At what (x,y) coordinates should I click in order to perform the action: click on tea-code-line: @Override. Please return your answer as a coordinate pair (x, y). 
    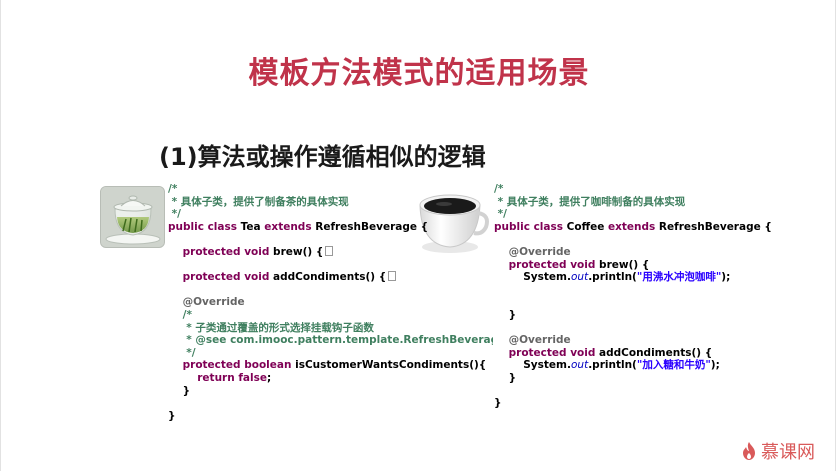
    Looking at the image, I should click on (330, 302).